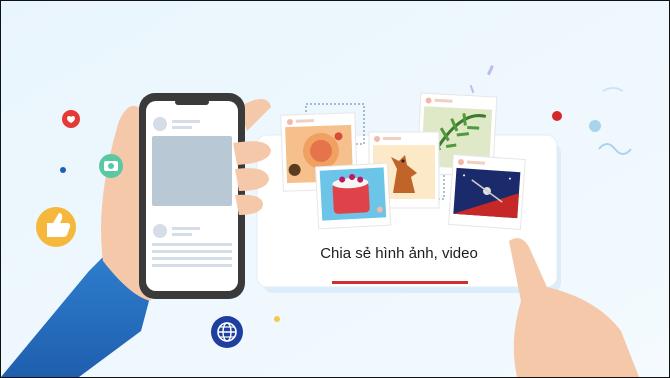 This screenshot has width=670, height=378. I want to click on photo-card-space, so click(487, 192).